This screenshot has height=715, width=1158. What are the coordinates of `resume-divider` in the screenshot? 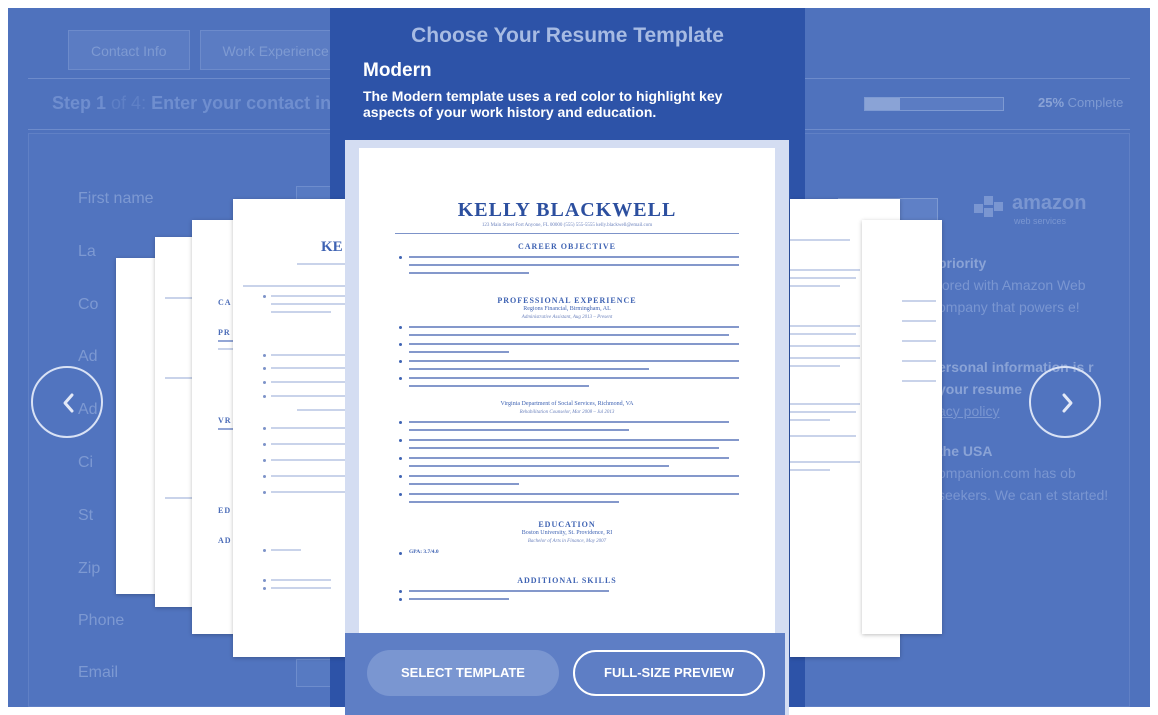 It's located at (567, 233).